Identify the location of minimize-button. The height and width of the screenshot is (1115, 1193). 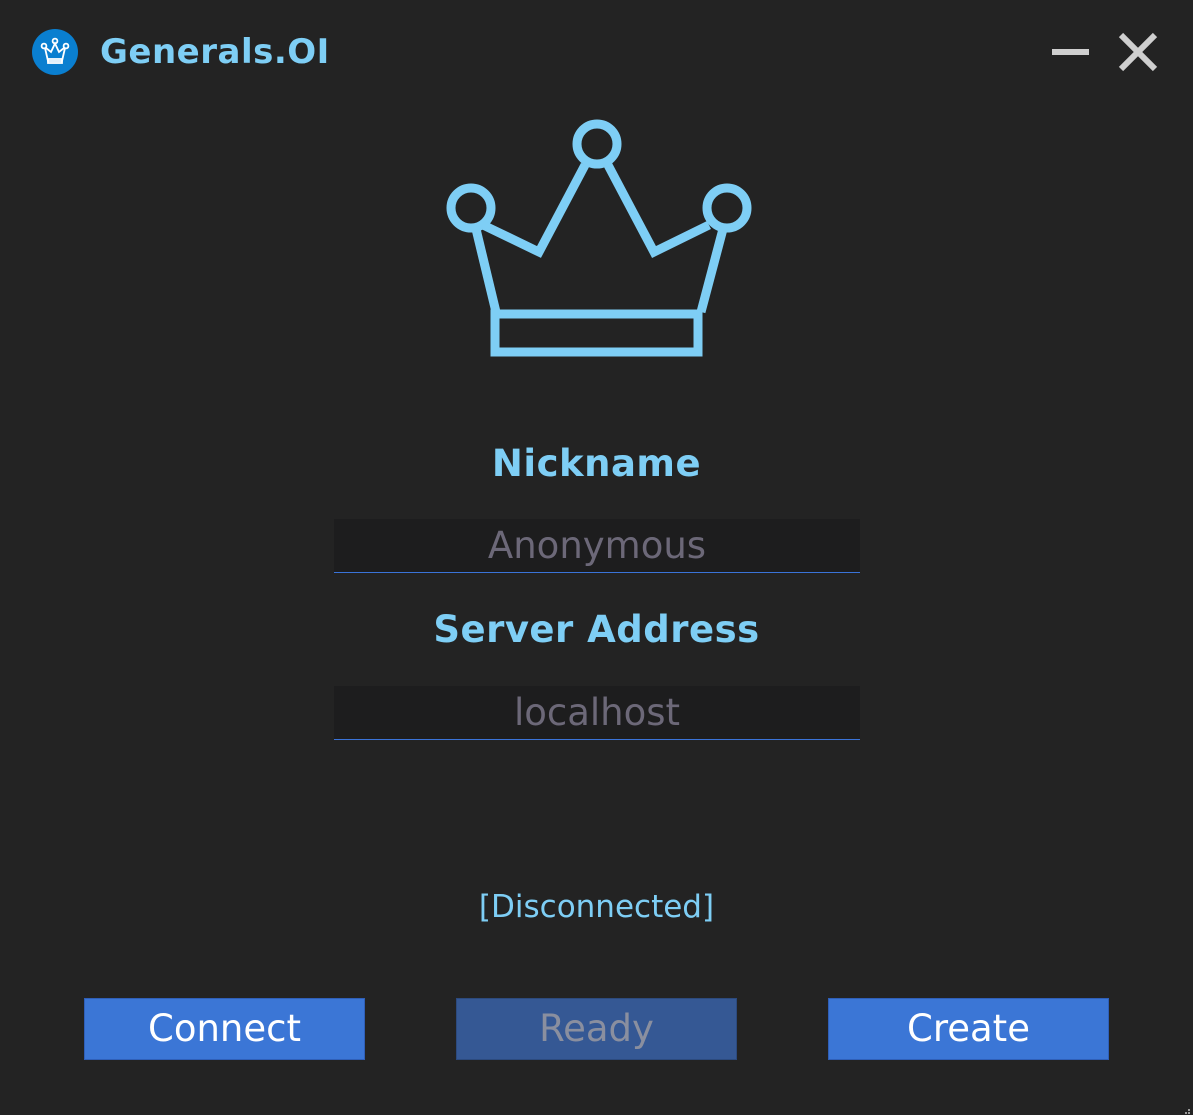
(1070, 52).